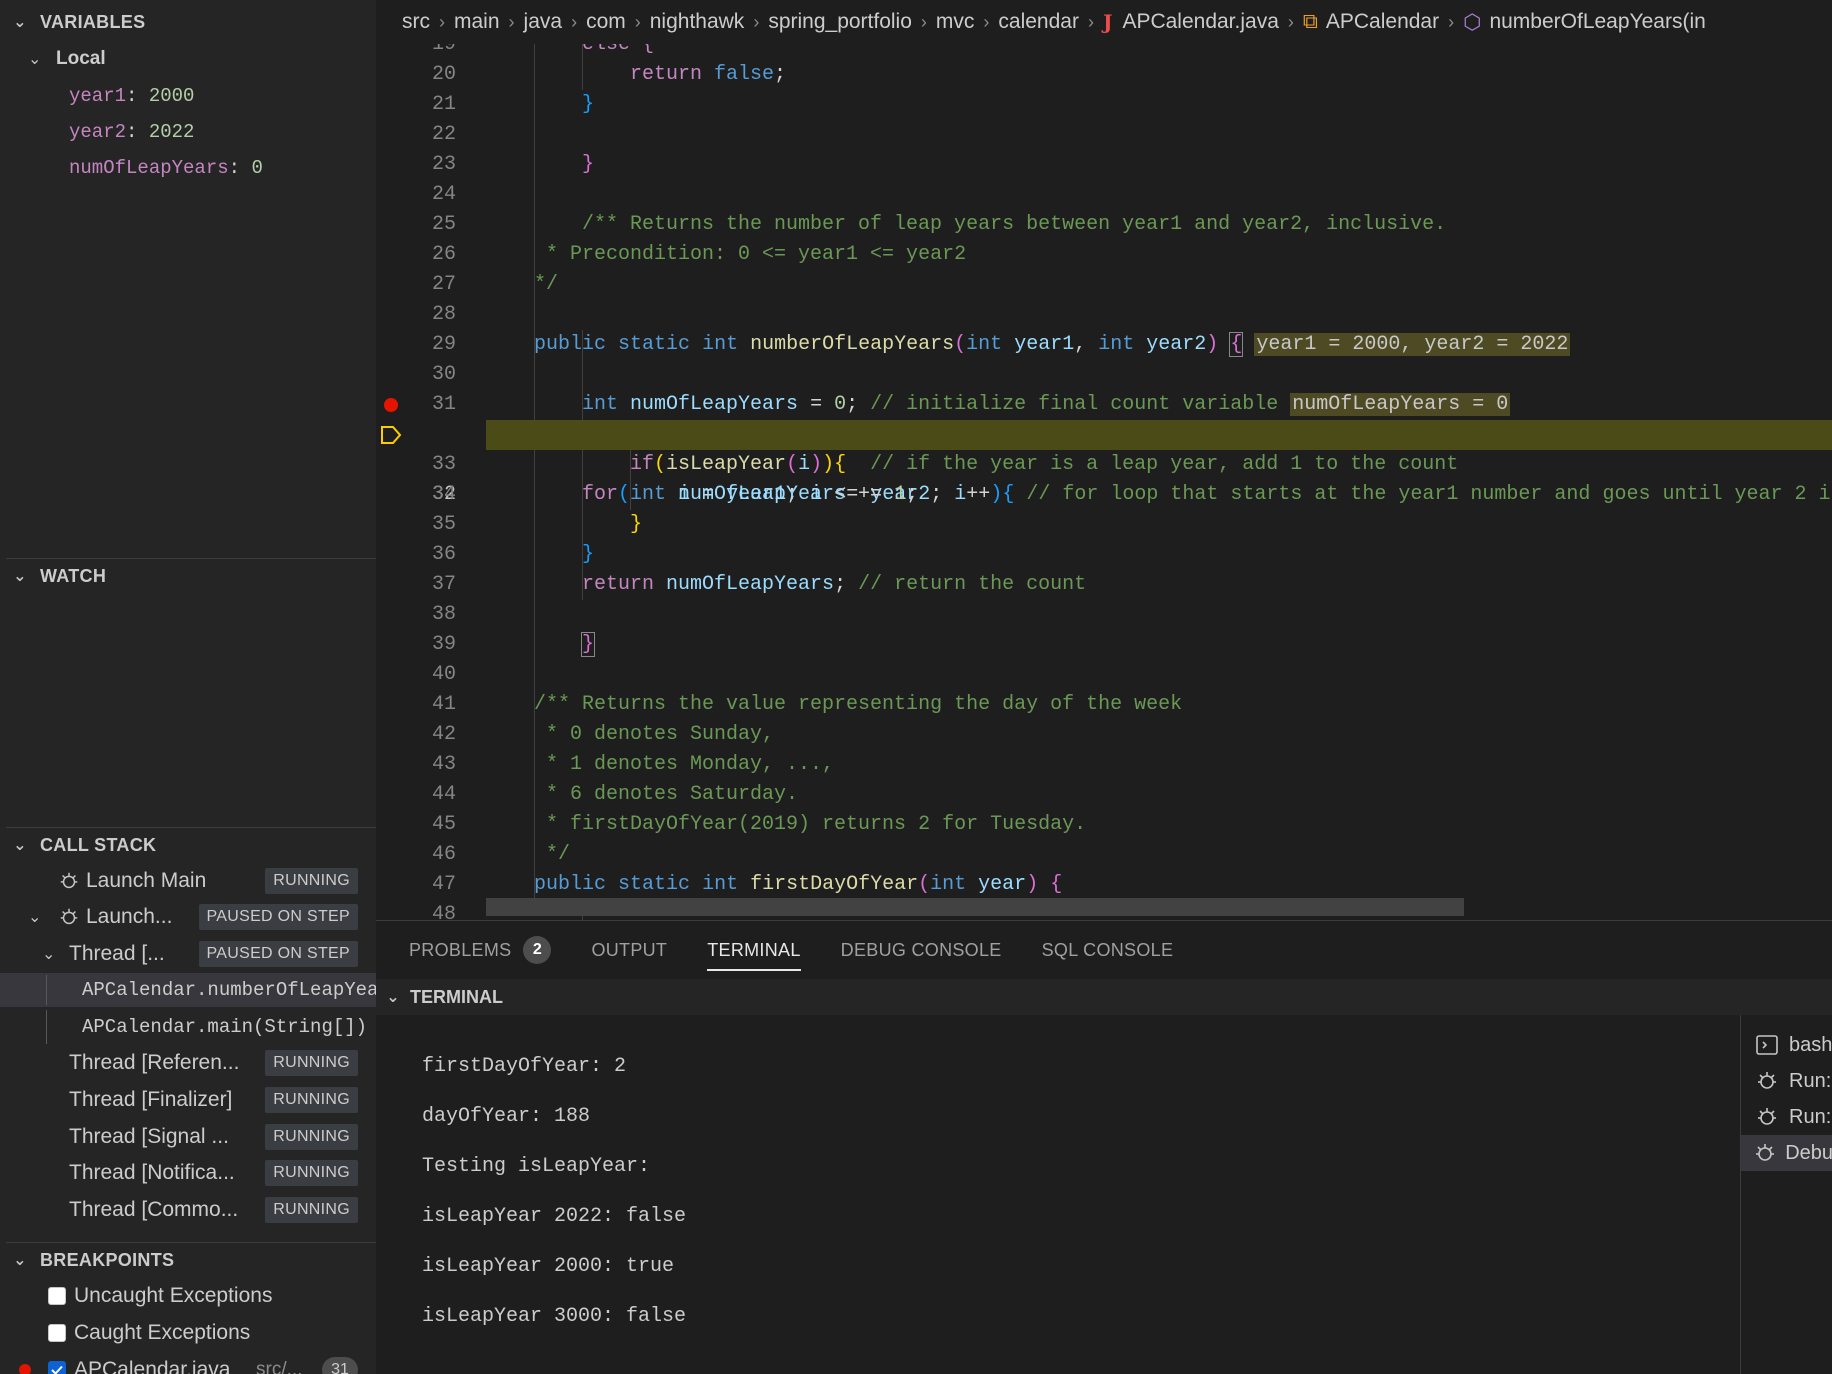 This screenshot has width=1832, height=1374. I want to click on tab-debug-console: DEBUG CONSOLE, so click(921, 950).